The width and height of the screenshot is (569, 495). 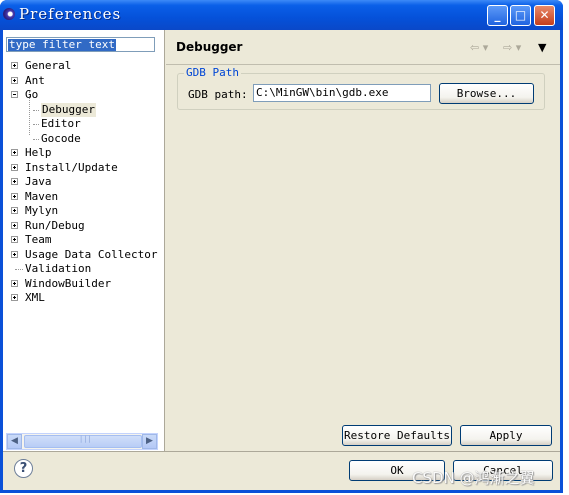 What do you see at coordinates (506, 435) in the screenshot?
I see `apply-button: Apply` at bounding box center [506, 435].